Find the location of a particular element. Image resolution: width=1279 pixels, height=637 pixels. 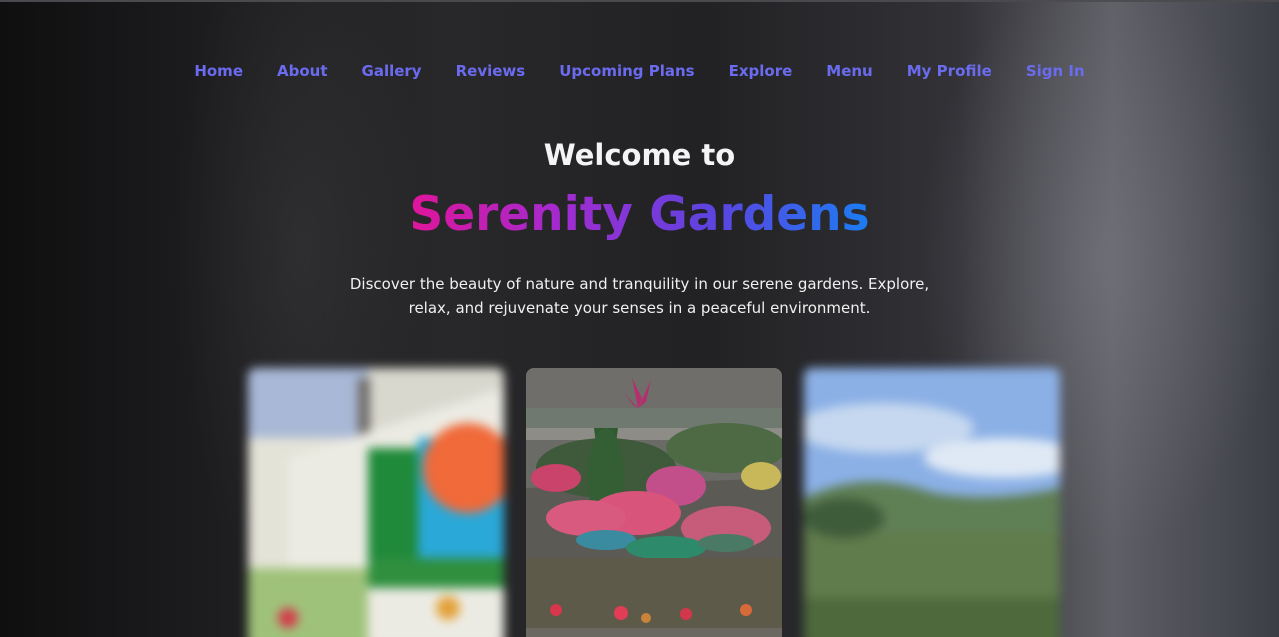

gallery-card-landscape is located at coordinates (932, 502).